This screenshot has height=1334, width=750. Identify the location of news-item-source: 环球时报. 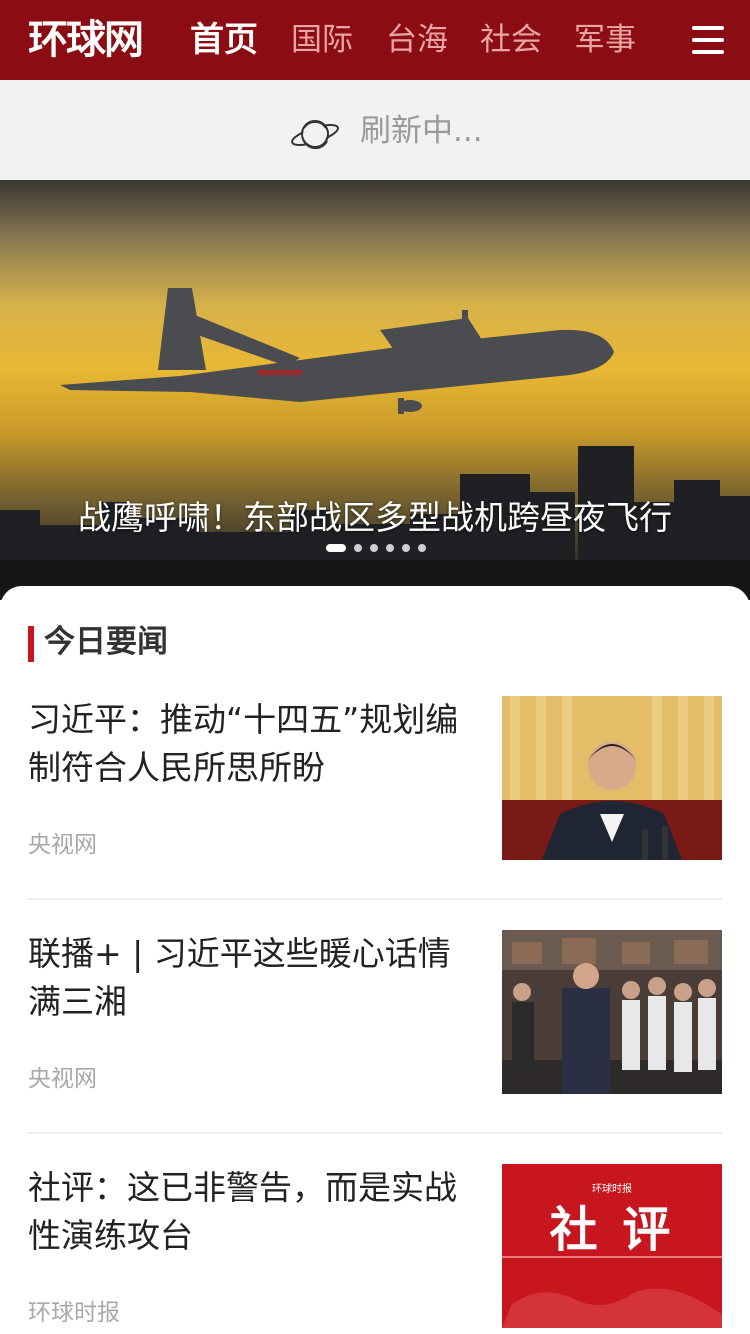
(74, 1313).